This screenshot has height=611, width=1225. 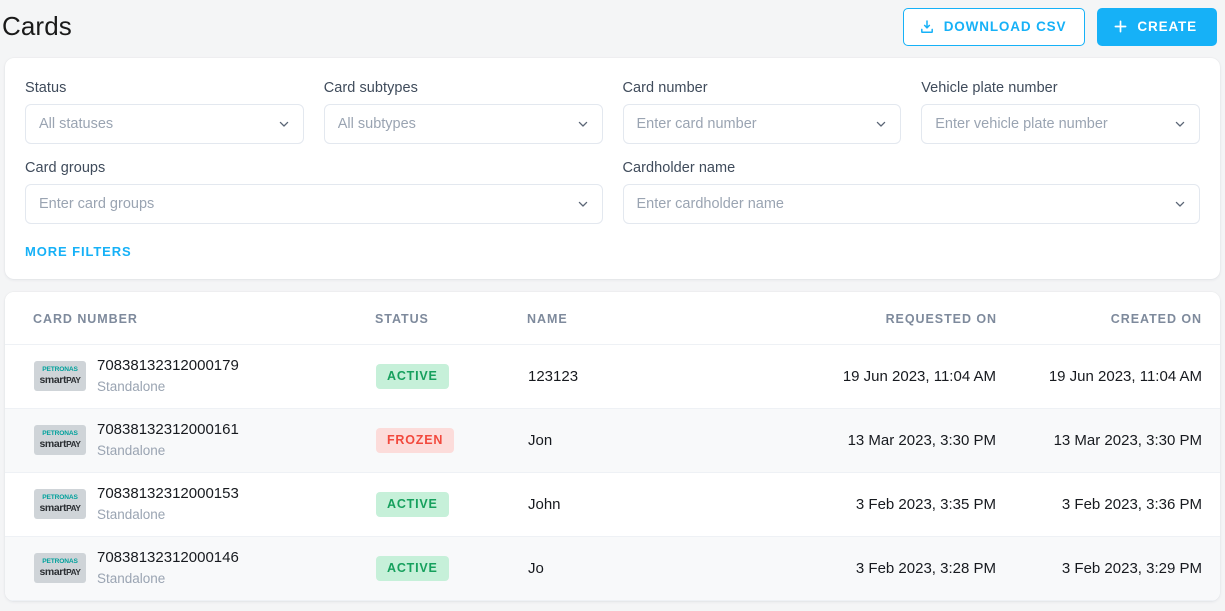 What do you see at coordinates (632, 376) in the screenshot?
I see `cell-name: 123123` at bounding box center [632, 376].